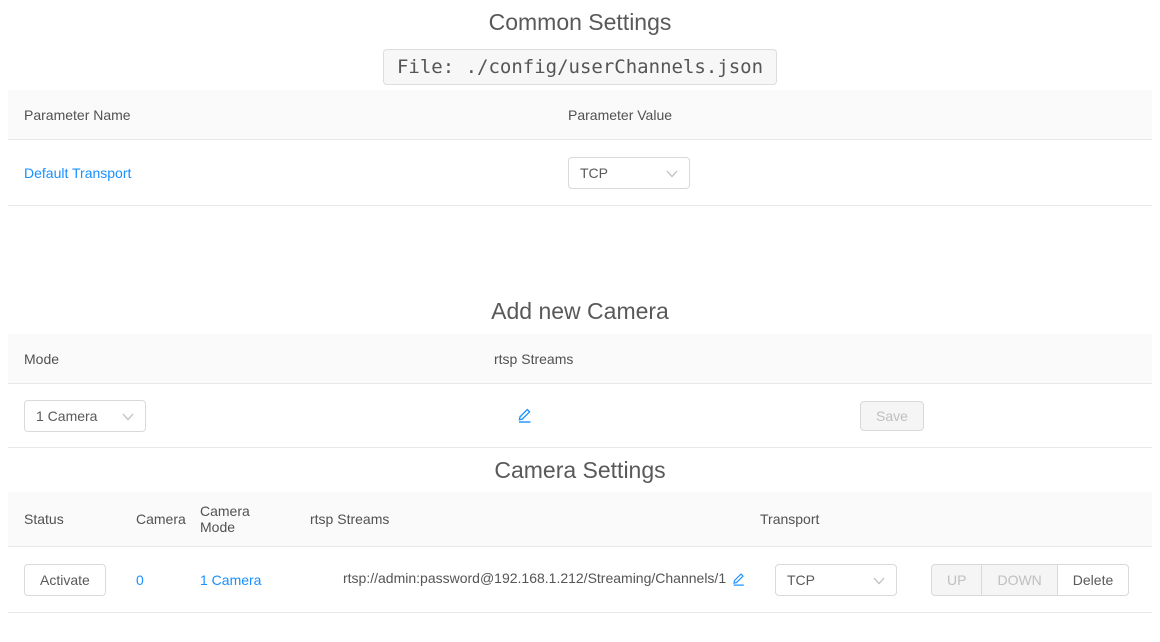 The width and height of the screenshot is (1160, 642). I want to click on up-button: UP, so click(957, 579).